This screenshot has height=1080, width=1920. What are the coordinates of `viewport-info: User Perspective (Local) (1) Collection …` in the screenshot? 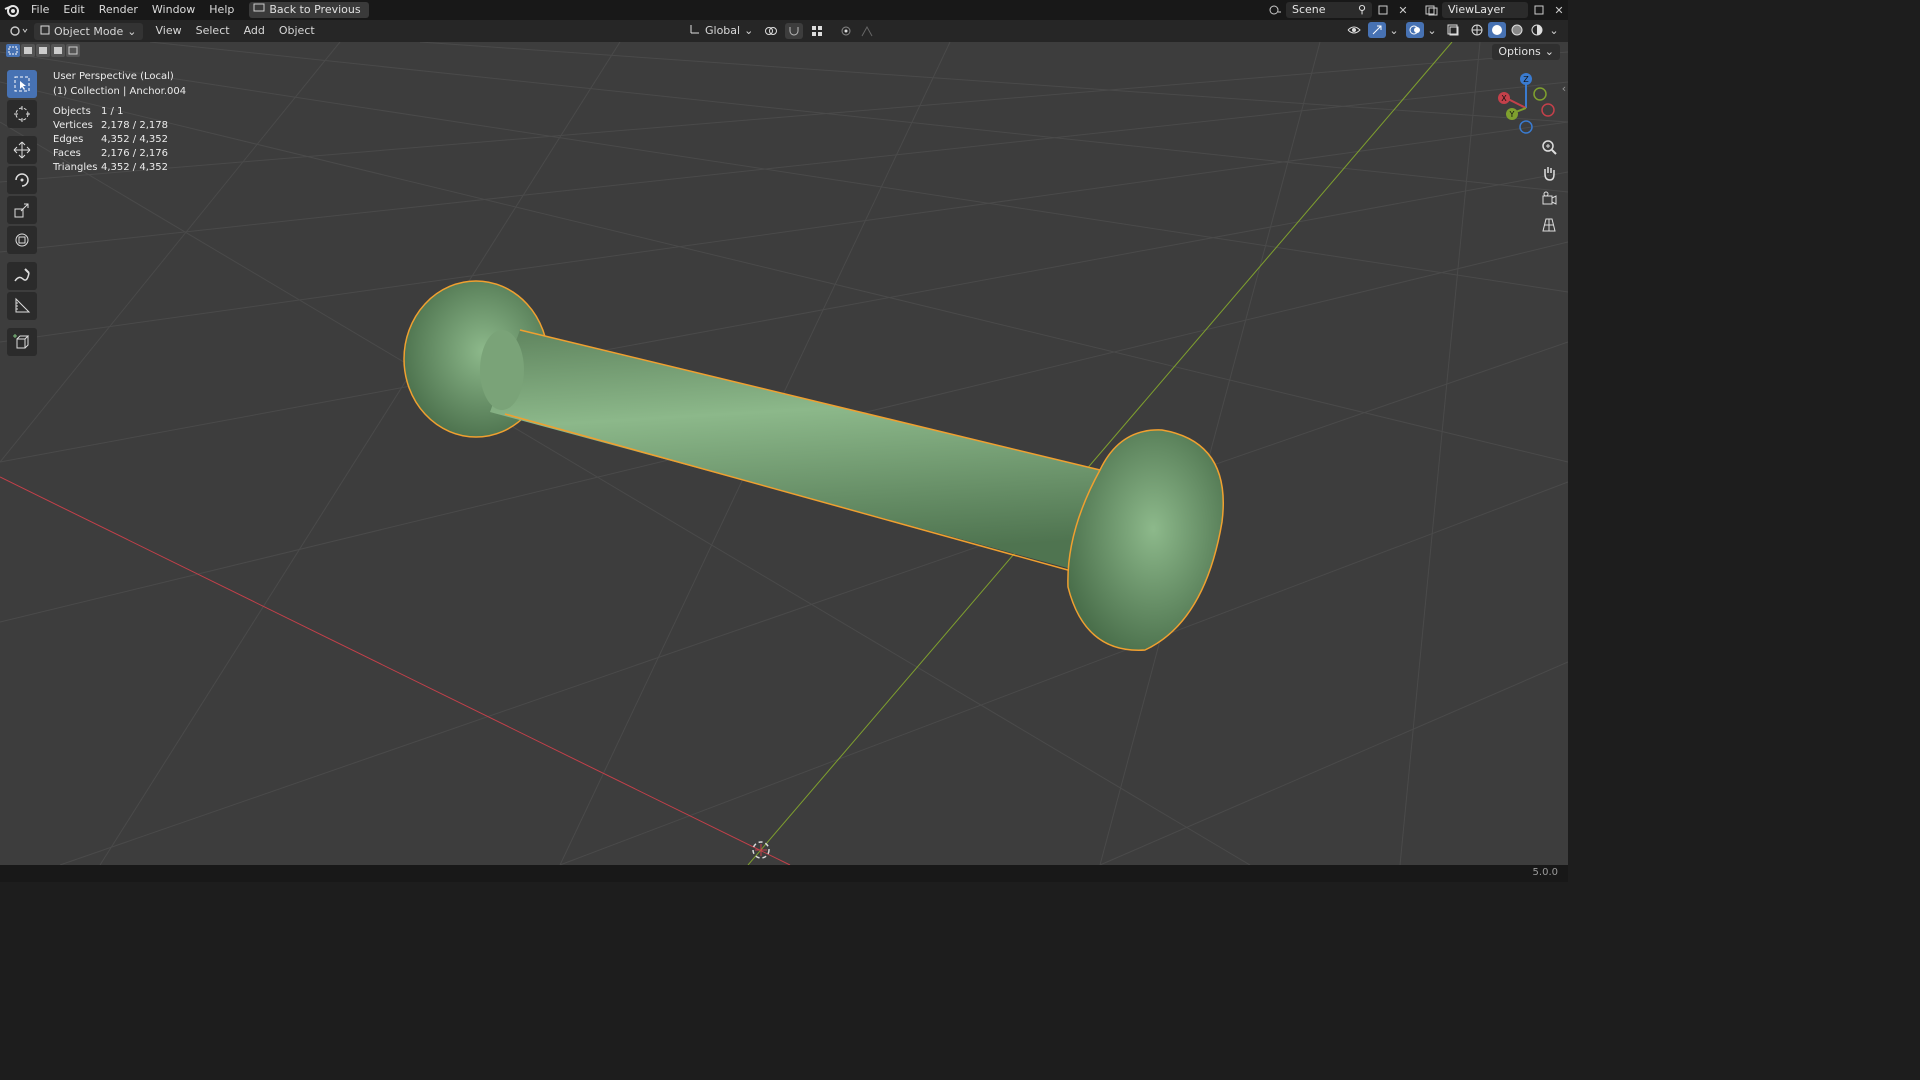 It's located at (119, 84).